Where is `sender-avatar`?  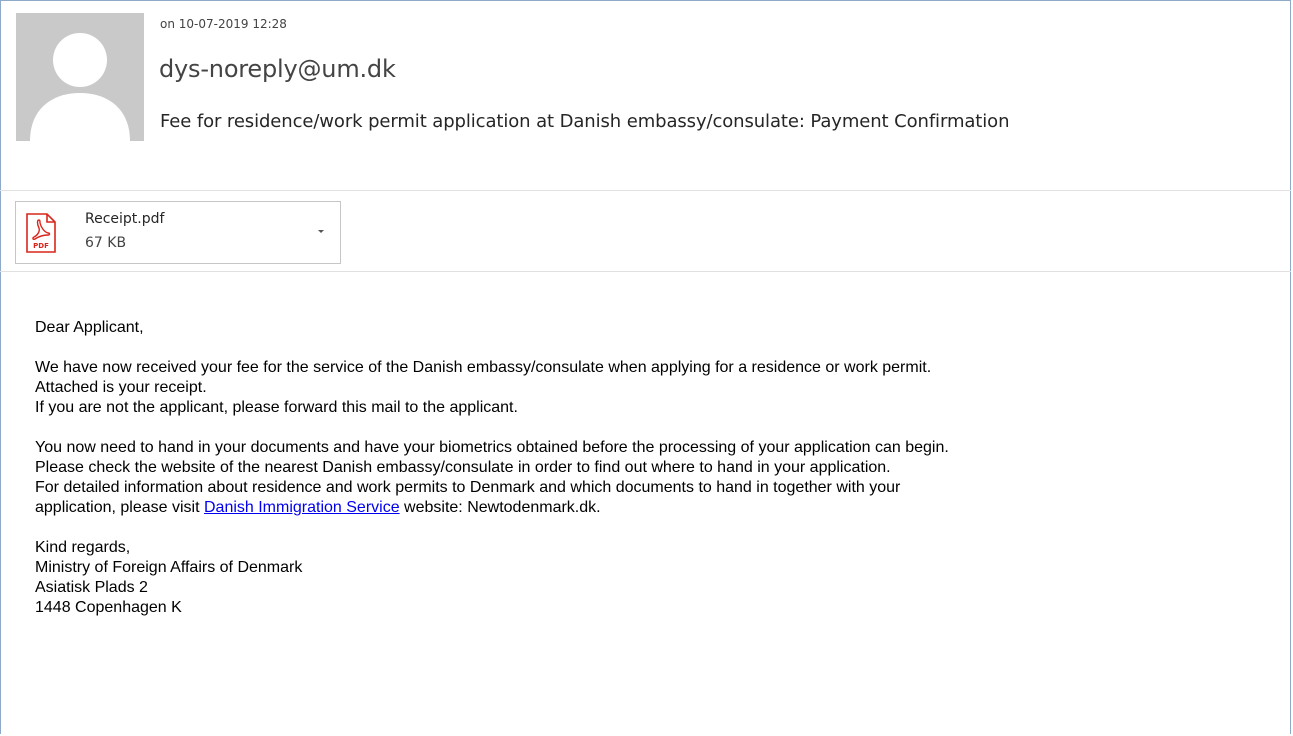 sender-avatar is located at coordinates (80, 77).